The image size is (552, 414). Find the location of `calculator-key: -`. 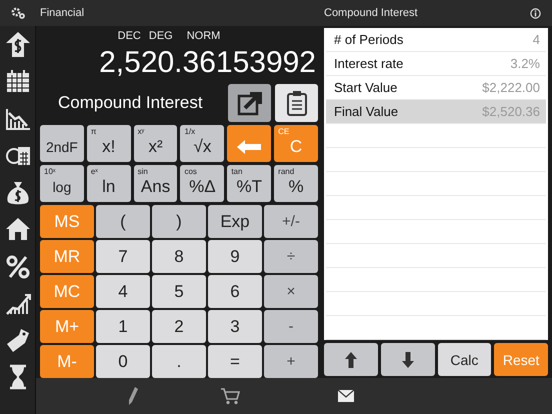

calculator-key: - is located at coordinates (291, 326).